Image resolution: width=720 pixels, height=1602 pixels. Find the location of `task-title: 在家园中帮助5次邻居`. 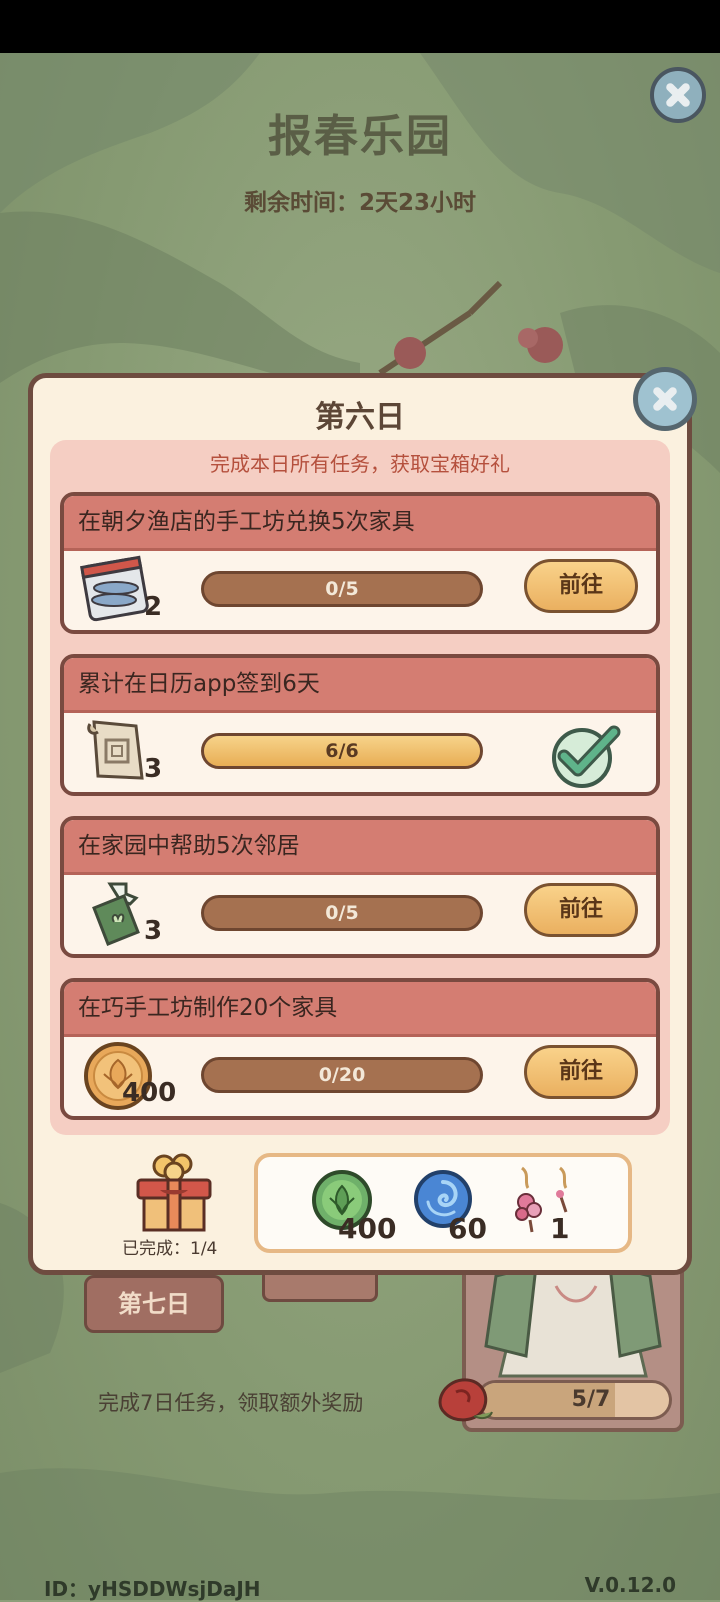

task-title: 在家园中帮助5次邻居 is located at coordinates (360, 847).